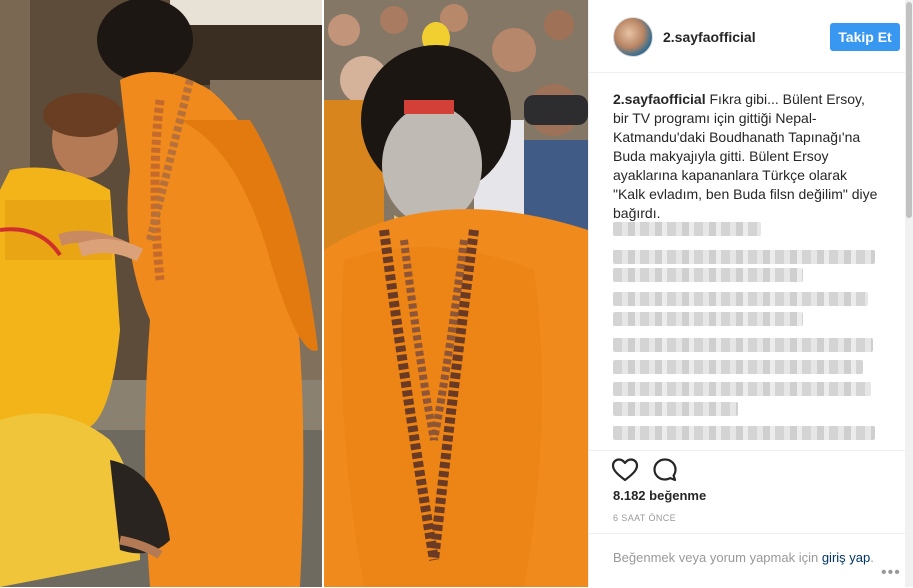 This screenshot has width=913, height=588. Describe the element at coordinates (846, 557) in the screenshot. I see `login-link: giriş yap` at that location.